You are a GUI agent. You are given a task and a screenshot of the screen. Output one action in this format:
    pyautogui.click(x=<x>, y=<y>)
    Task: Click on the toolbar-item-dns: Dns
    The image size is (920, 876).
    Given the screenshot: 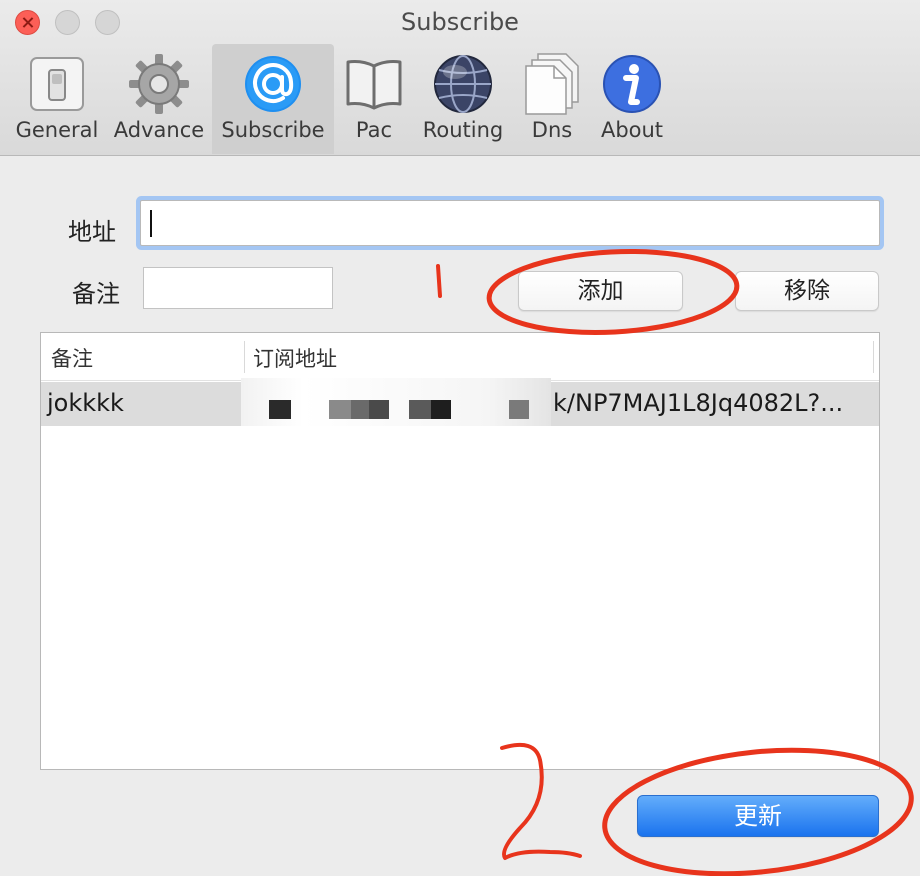 What is the action you would take?
    pyautogui.click(x=552, y=99)
    